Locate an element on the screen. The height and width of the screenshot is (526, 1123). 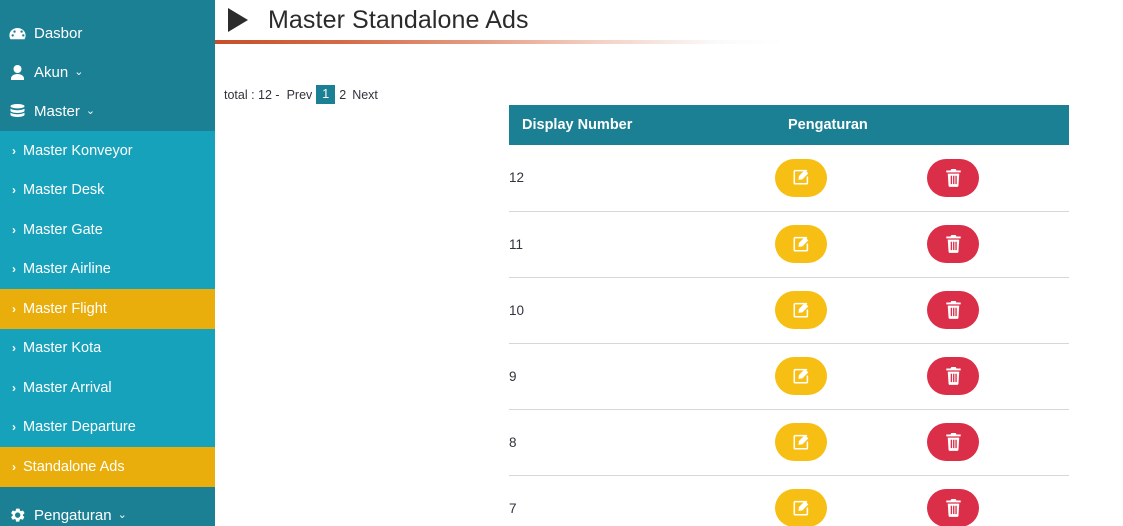
column-header-pengaturan: Pengaturan is located at coordinates (922, 125).